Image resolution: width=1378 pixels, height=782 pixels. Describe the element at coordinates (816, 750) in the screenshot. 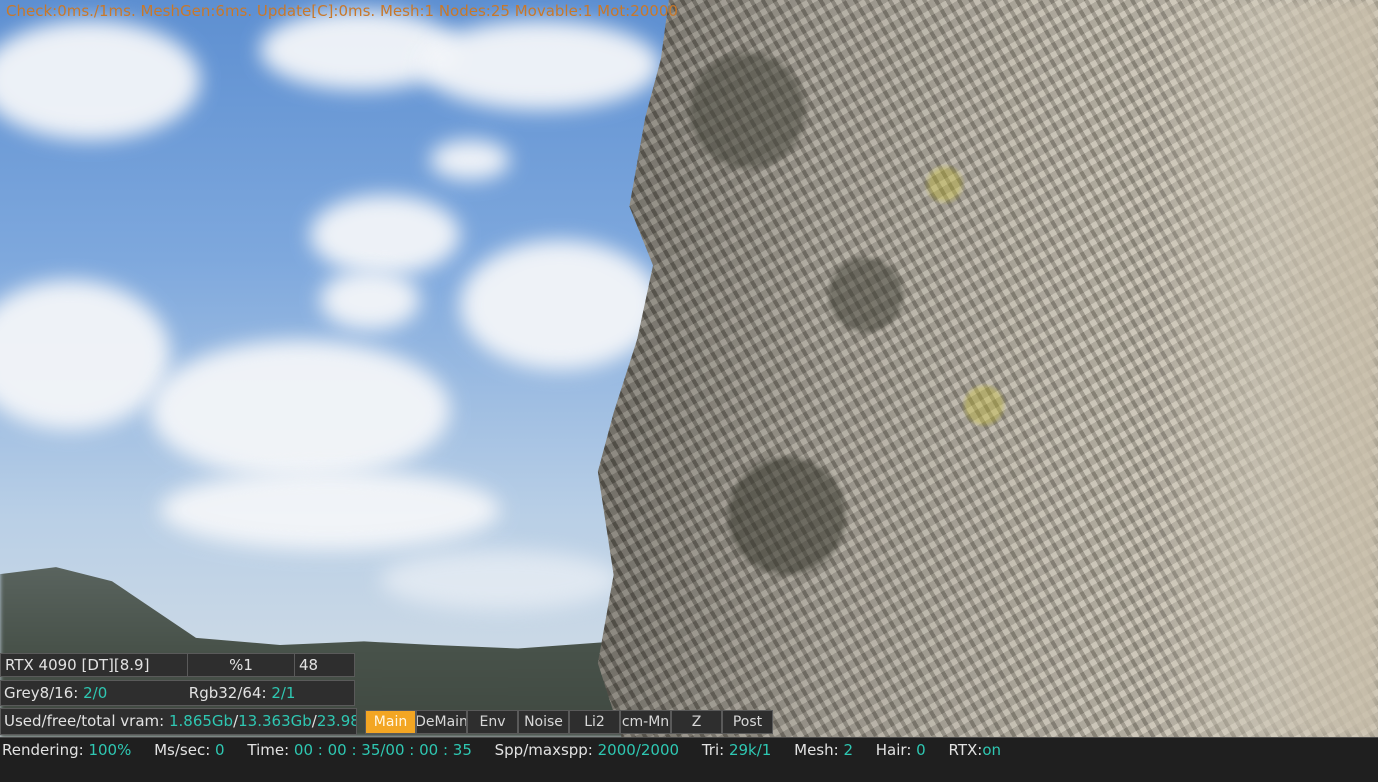

I see `mesh-label: Mesh:` at that location.